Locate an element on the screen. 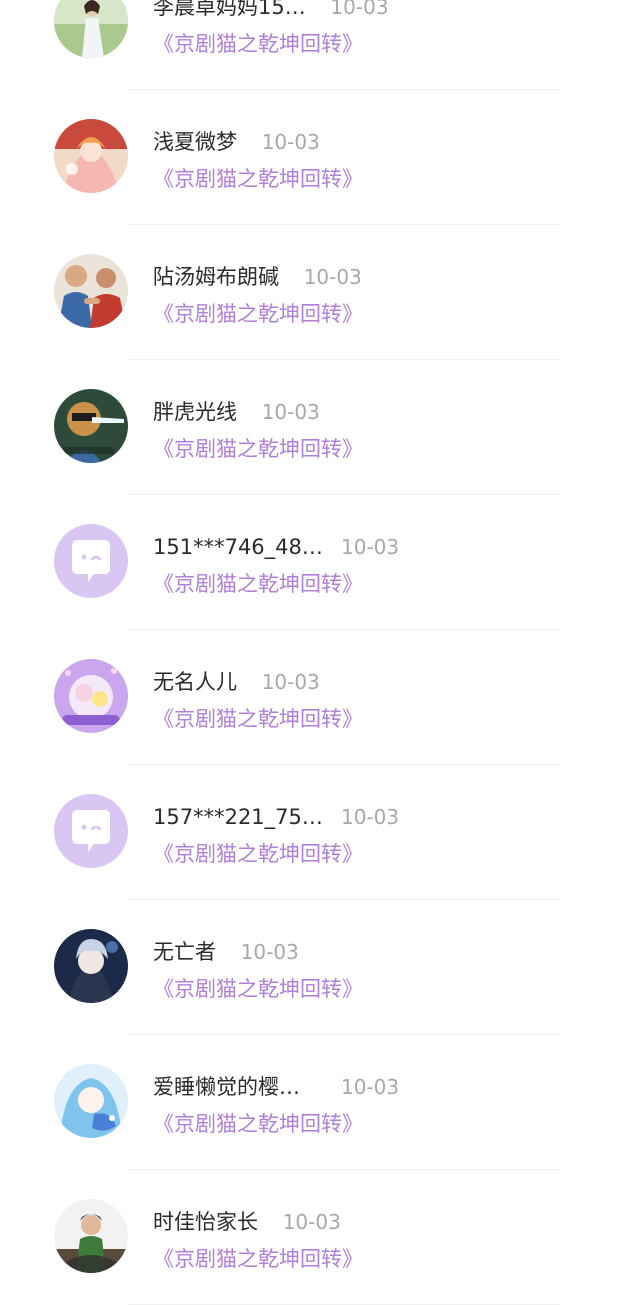 The width and height of the screenshot is (640, 1305). sender-name: 胖虎光线 is located at coordinates (195, 412).